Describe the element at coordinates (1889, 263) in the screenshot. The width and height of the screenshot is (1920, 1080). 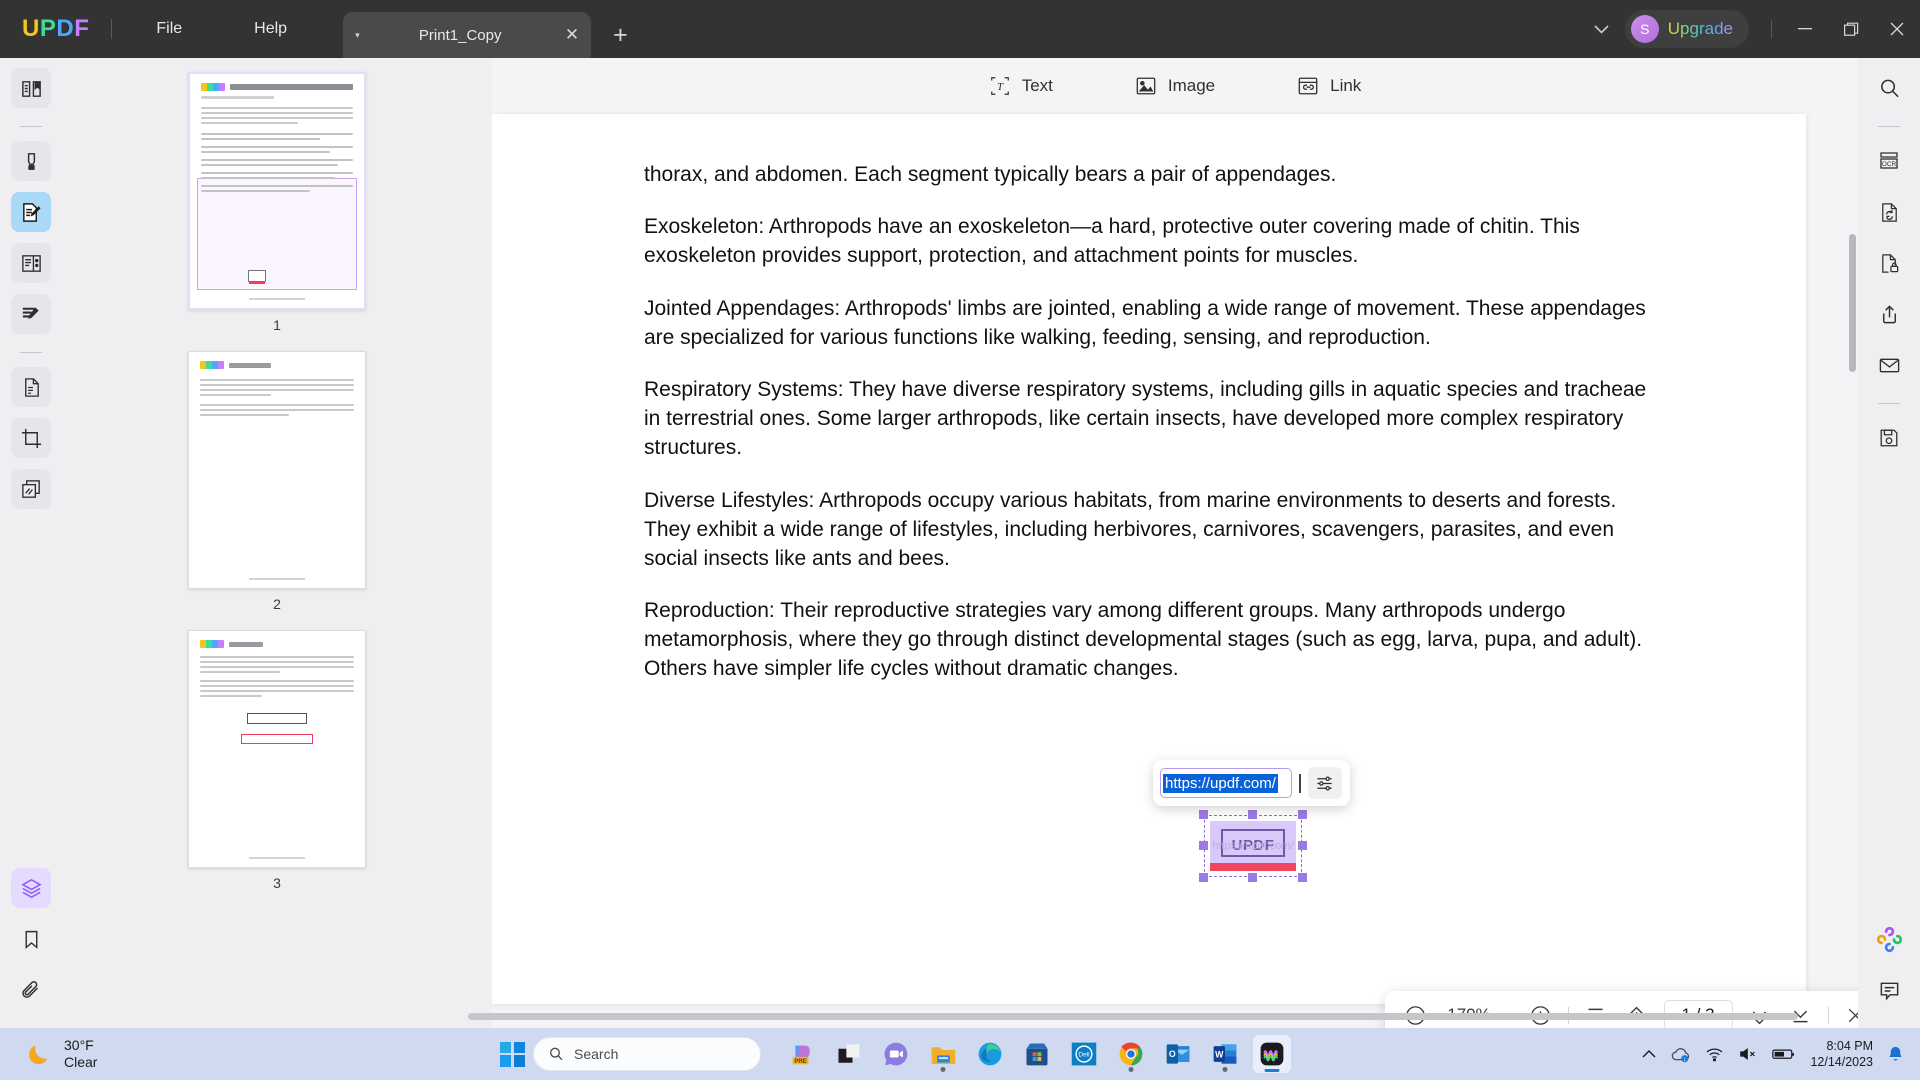
I see `sidebar-item-protect` at that location.